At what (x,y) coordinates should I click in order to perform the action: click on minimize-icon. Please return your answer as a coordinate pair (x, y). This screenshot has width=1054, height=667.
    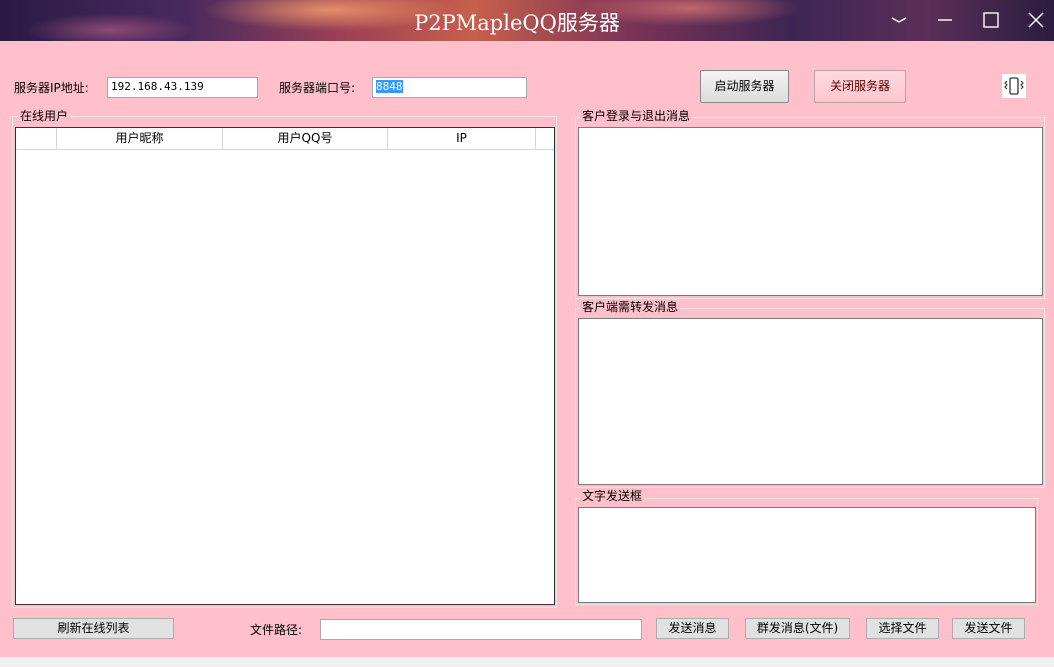
    Looking at the image, I should click on (945, 20).